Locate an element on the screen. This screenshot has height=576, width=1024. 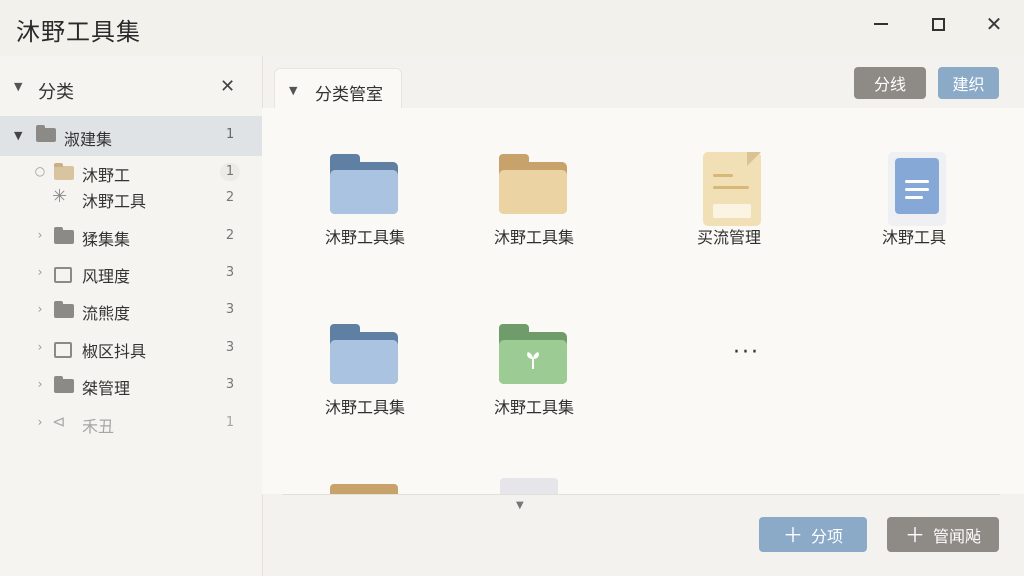
tag-icon: ⊲ is located at coordinates (59, 421).